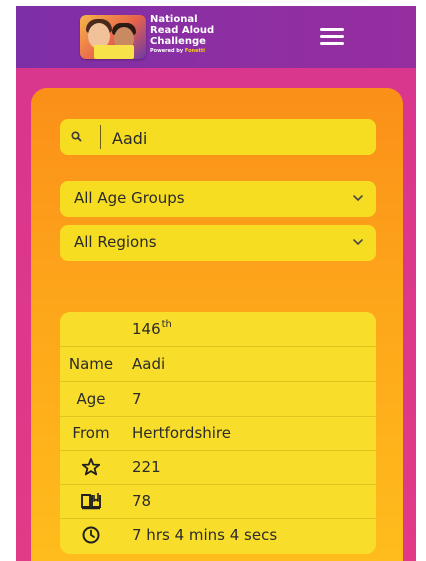  Describe the element at coordinates (142, 501) in the screenshot. I see `books-value: 78` at that location.